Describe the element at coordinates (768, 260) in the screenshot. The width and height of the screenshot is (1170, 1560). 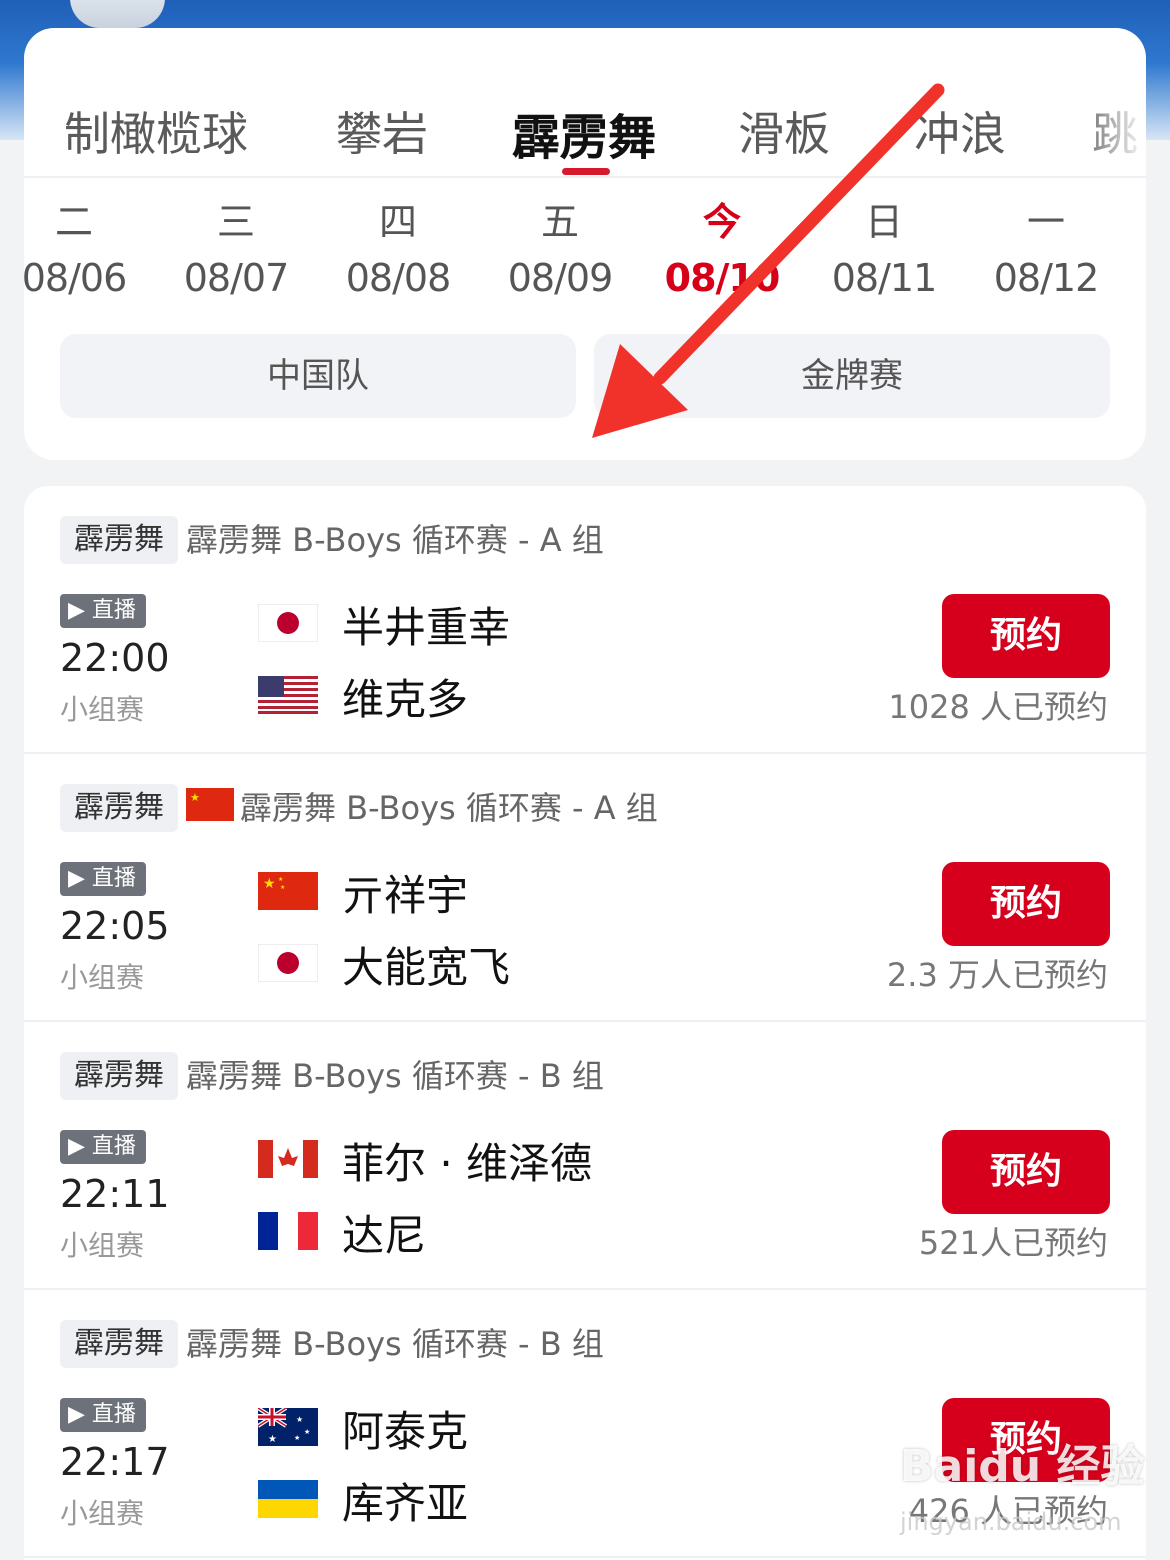
I see `annotation-arrow-icon` at that location.